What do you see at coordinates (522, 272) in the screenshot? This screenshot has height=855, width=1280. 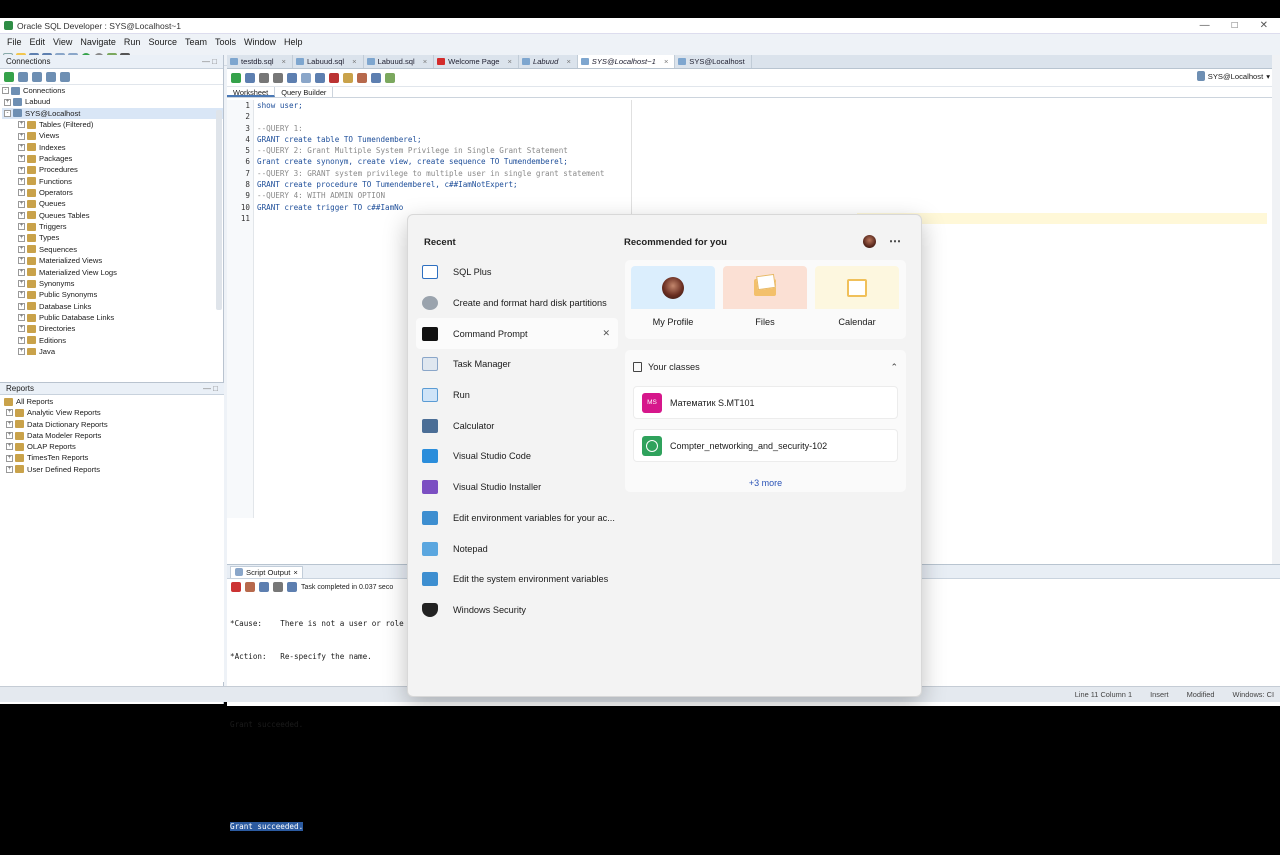 I see `recent-item: SQL Plus` at bounding box center [522, 272].